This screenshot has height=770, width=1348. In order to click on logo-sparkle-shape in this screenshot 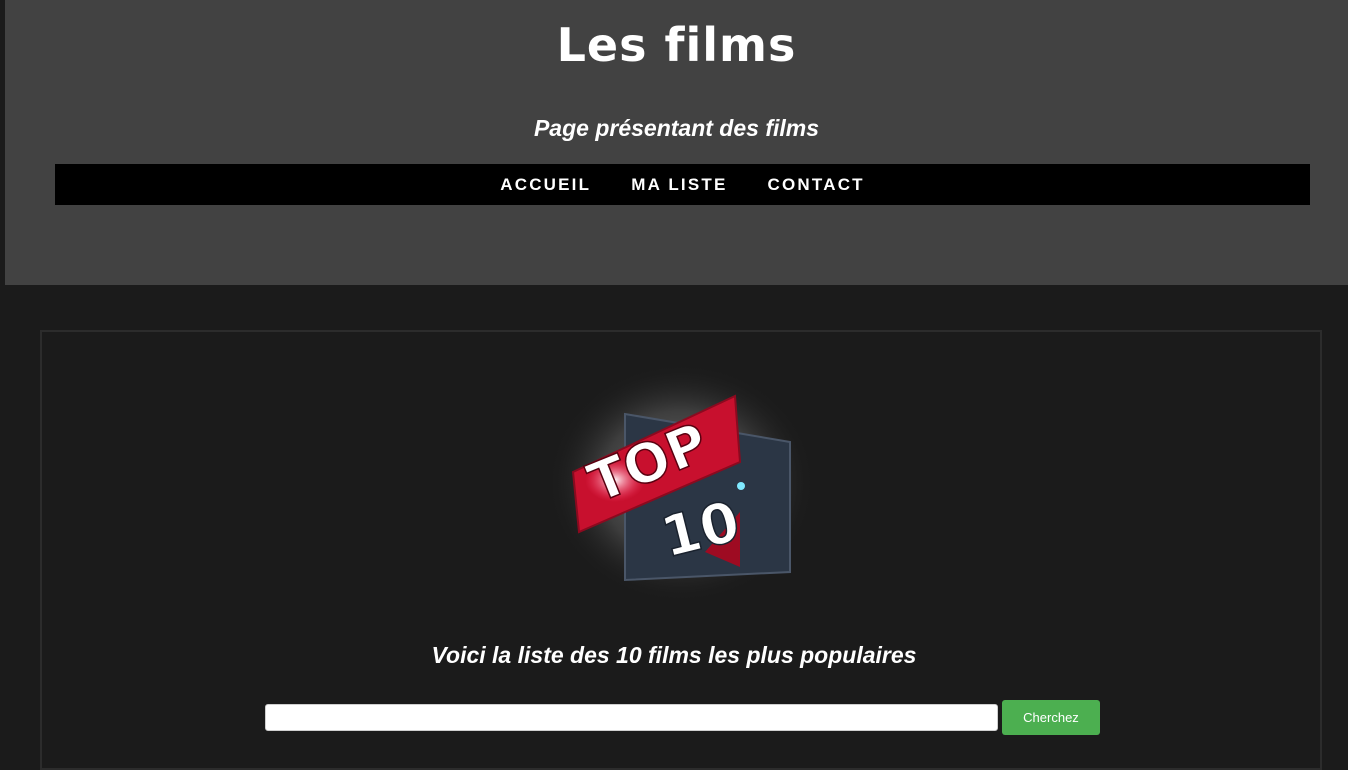, I will do `click(741, 486)`.